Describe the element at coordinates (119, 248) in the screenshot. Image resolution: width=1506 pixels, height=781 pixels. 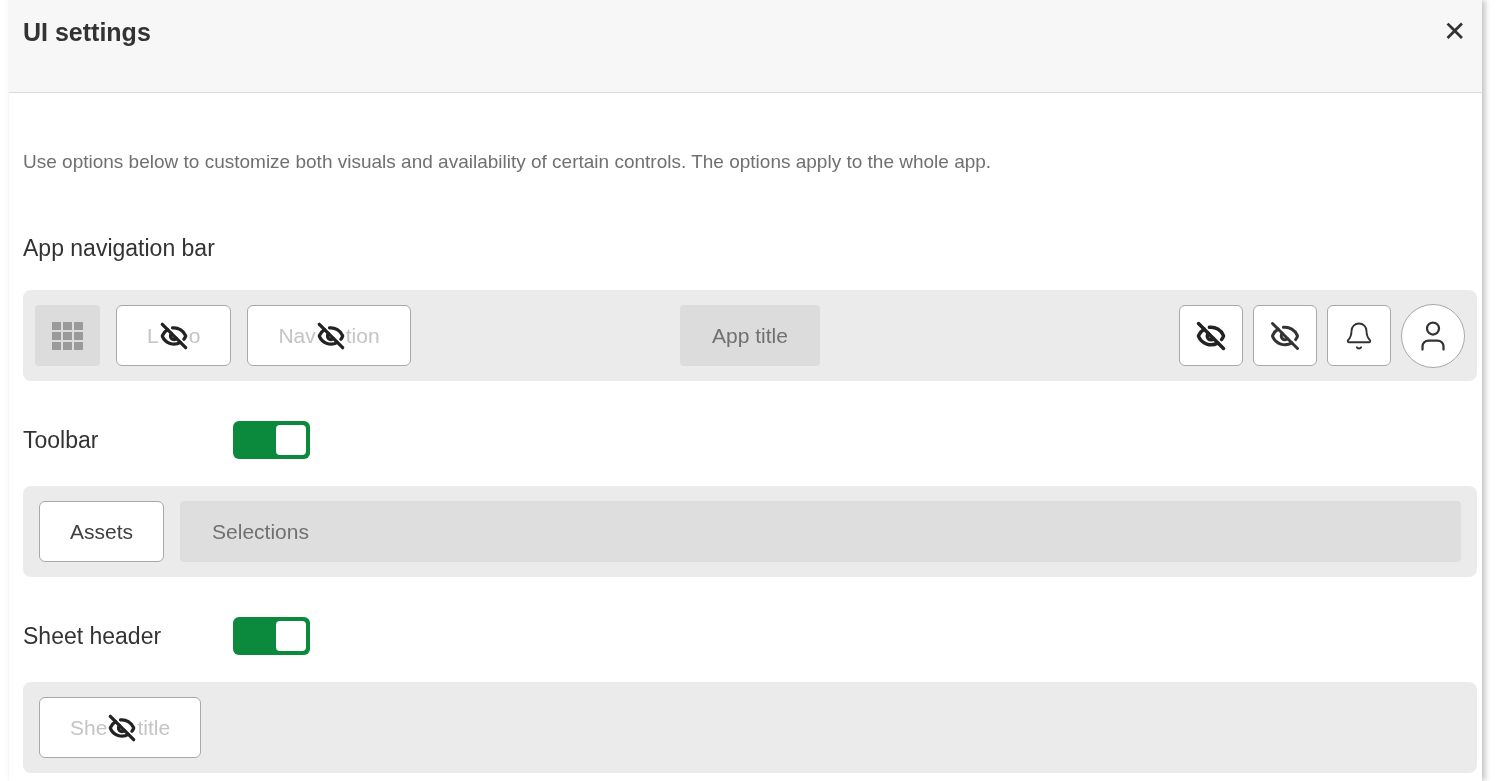
I see `section-title: App navigation bar` at that location.